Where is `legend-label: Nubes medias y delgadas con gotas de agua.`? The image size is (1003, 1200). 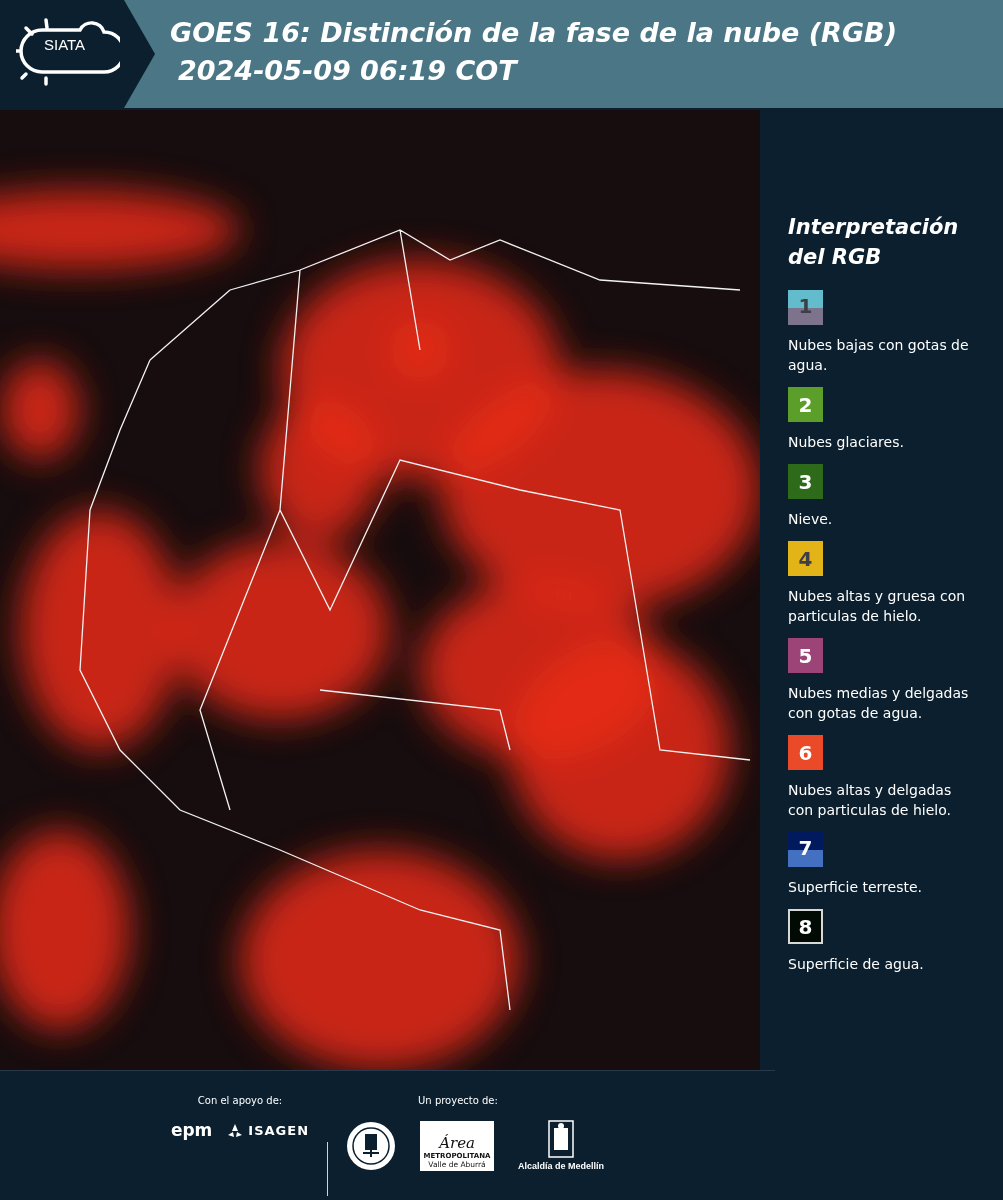
legend-label: Nubes medias y delgadas con gotas de agua. is located at coordinates (879, 703).